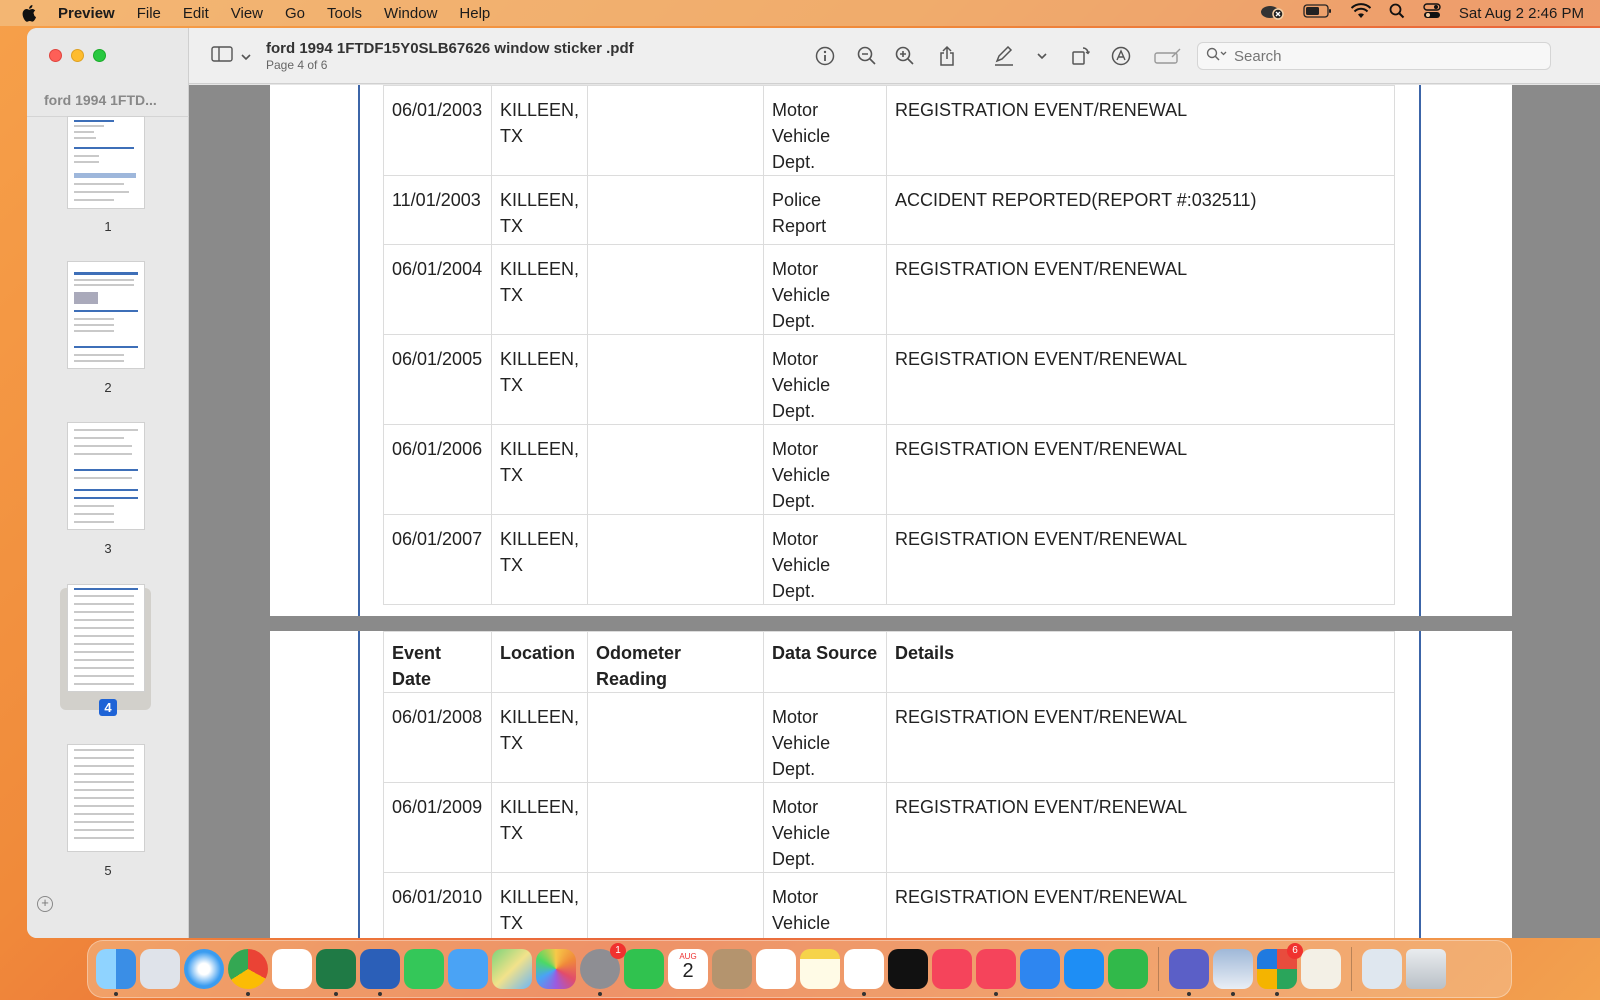  I want to click on info-icon, so click(825, 56).